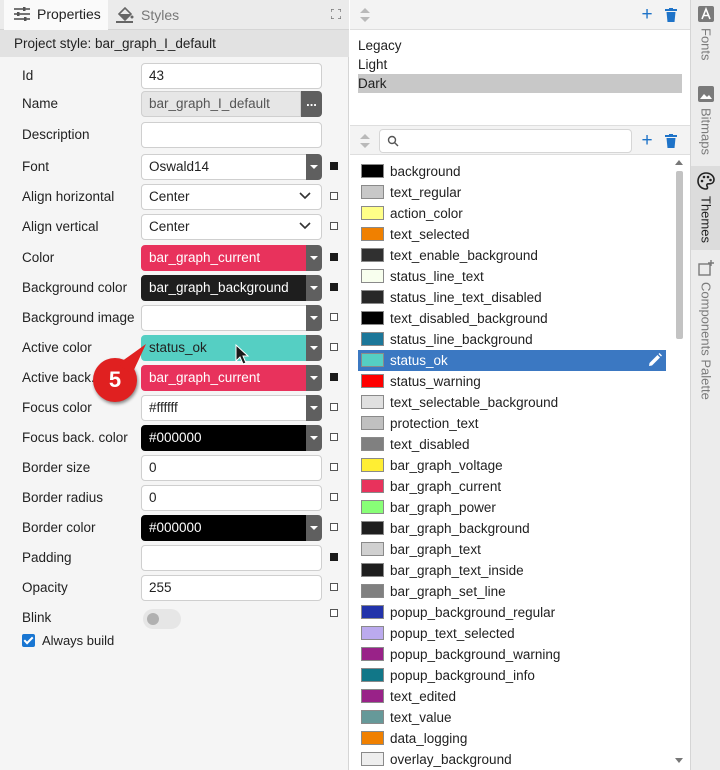 Image resolution: width=720 pixels, height=770 pixels. Describe the element at coordinates (512, 675) in the screenshot. I see `color-item: popup_background_info` at that location.